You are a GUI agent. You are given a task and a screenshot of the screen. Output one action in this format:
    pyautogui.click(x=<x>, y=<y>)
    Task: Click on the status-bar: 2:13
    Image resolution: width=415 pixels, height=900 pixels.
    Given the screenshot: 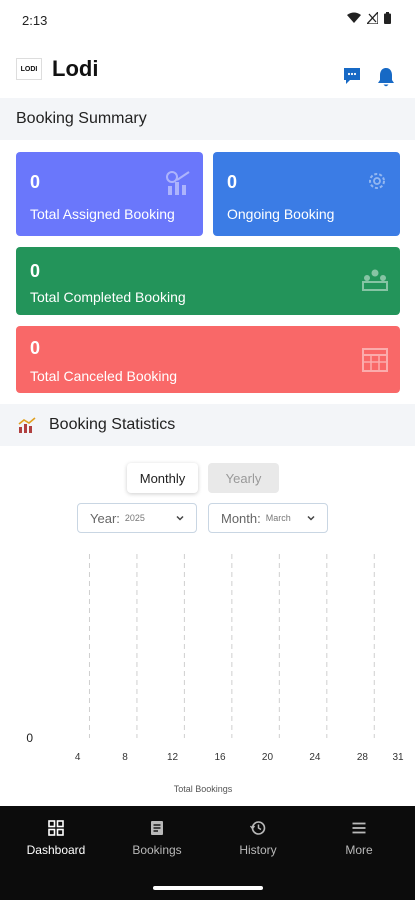 What is the action you would take?
    pyautogui.click(x=207, y=20)
    